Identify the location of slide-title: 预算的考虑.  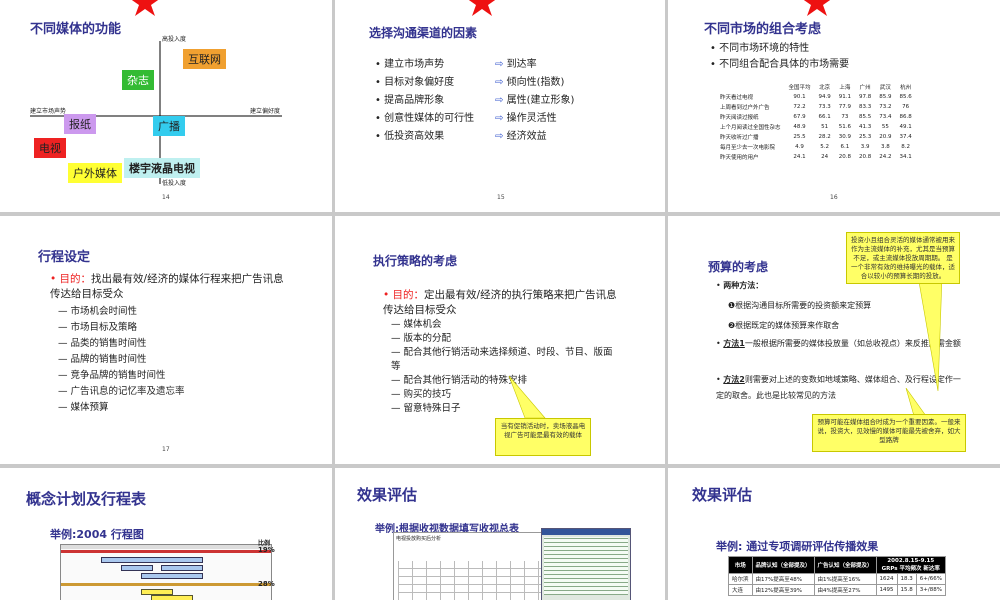
(738, 267).